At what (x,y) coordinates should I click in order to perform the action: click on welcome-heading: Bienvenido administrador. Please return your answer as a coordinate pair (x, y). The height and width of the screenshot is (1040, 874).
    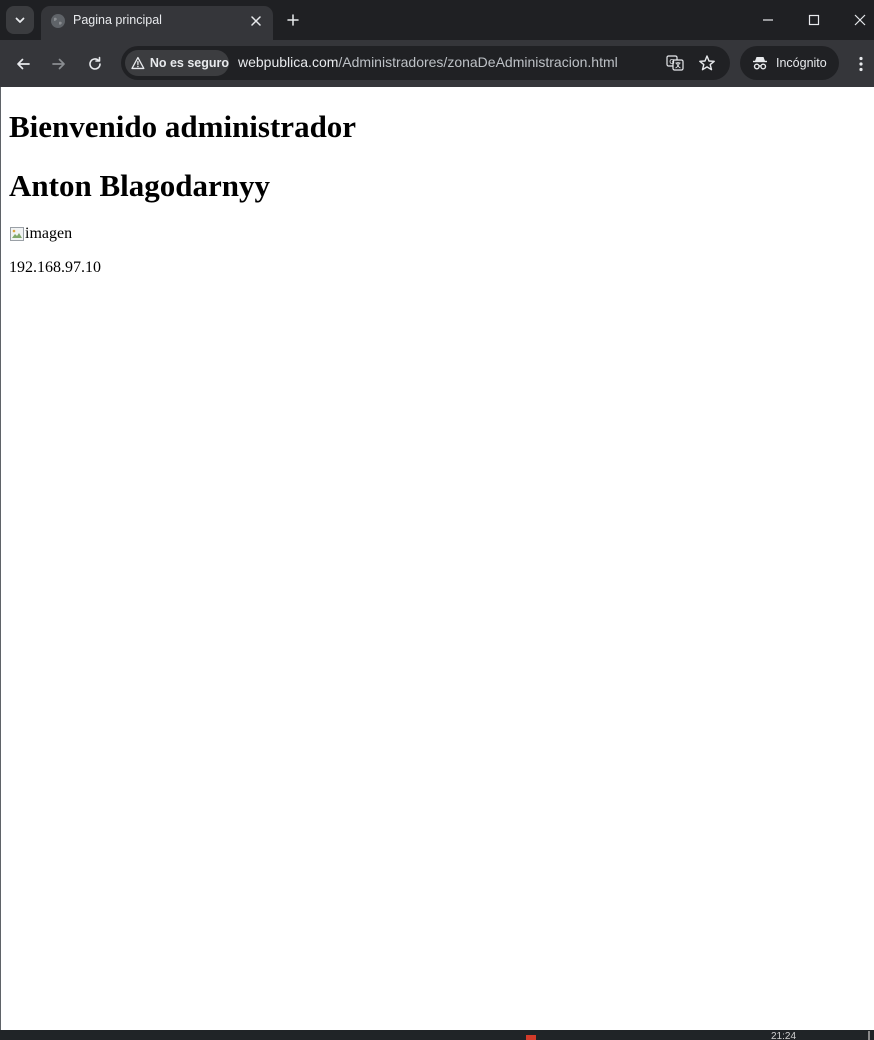
    Looking at the image, I should click on (183, 126).